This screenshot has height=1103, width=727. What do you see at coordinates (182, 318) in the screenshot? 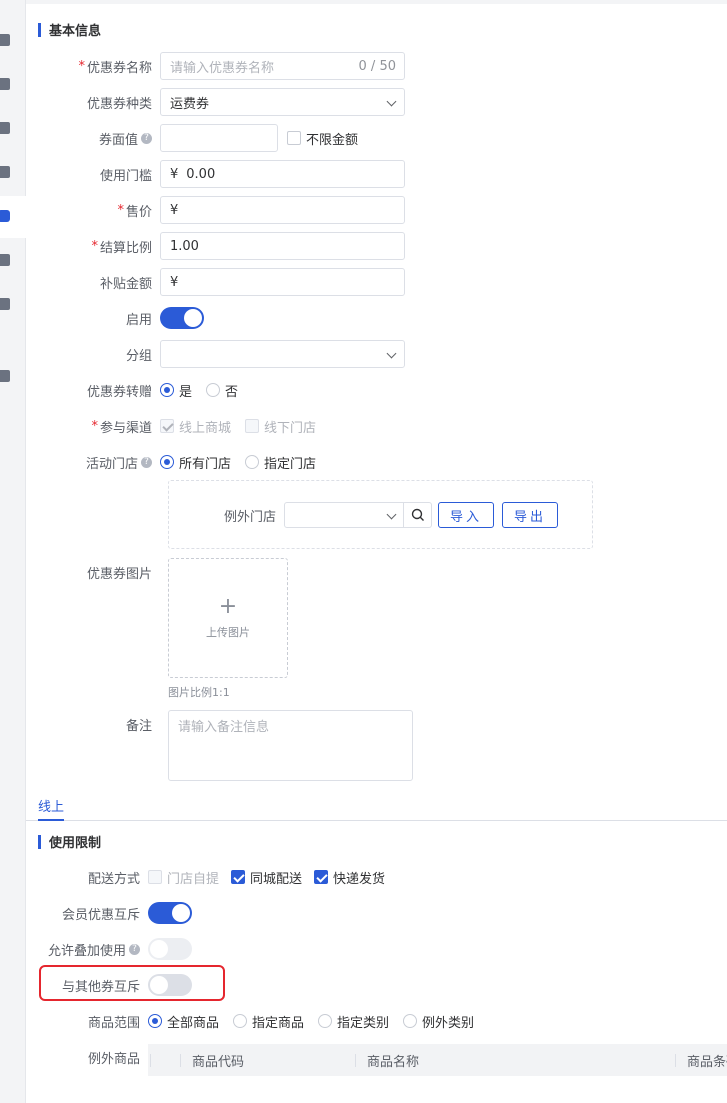
I see `enabled-switch` at bounding box center [182, 318].